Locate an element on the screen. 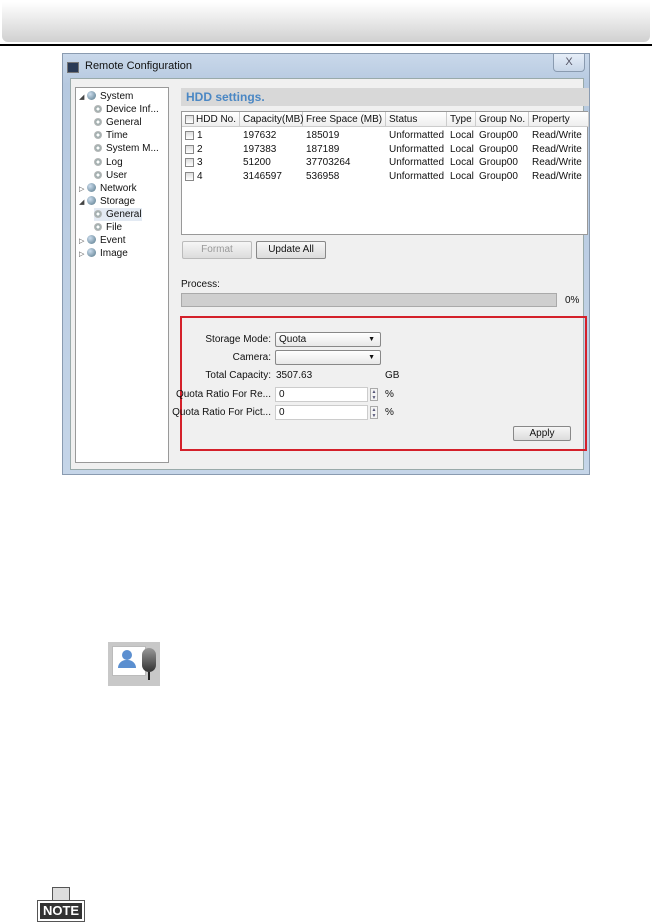 This screenshot has width=652, height=924. tree-item-label: Event is located at coordinates (113, 241).